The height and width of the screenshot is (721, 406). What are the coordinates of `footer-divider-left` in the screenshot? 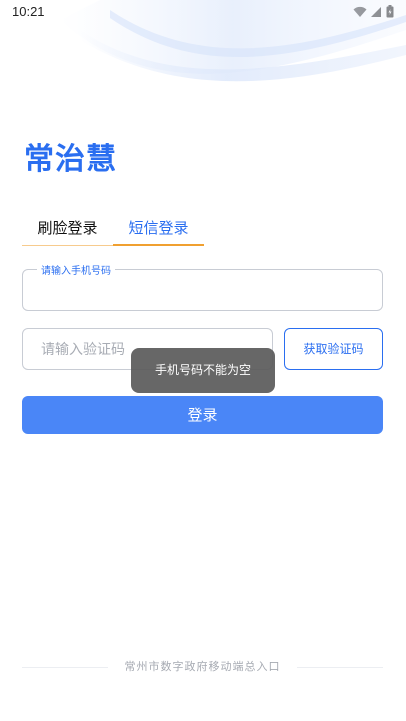 It's located at (65, 667).